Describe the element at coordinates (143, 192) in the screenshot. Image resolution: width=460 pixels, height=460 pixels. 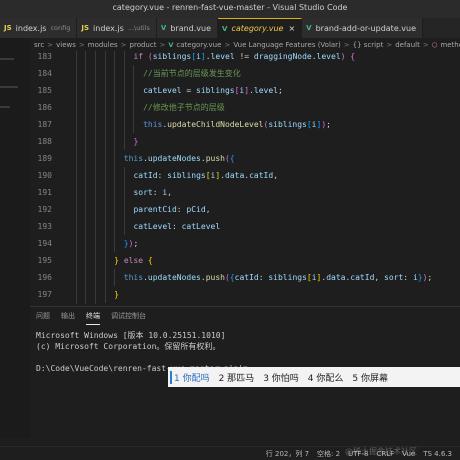
I see `code-token: sort` at that location.